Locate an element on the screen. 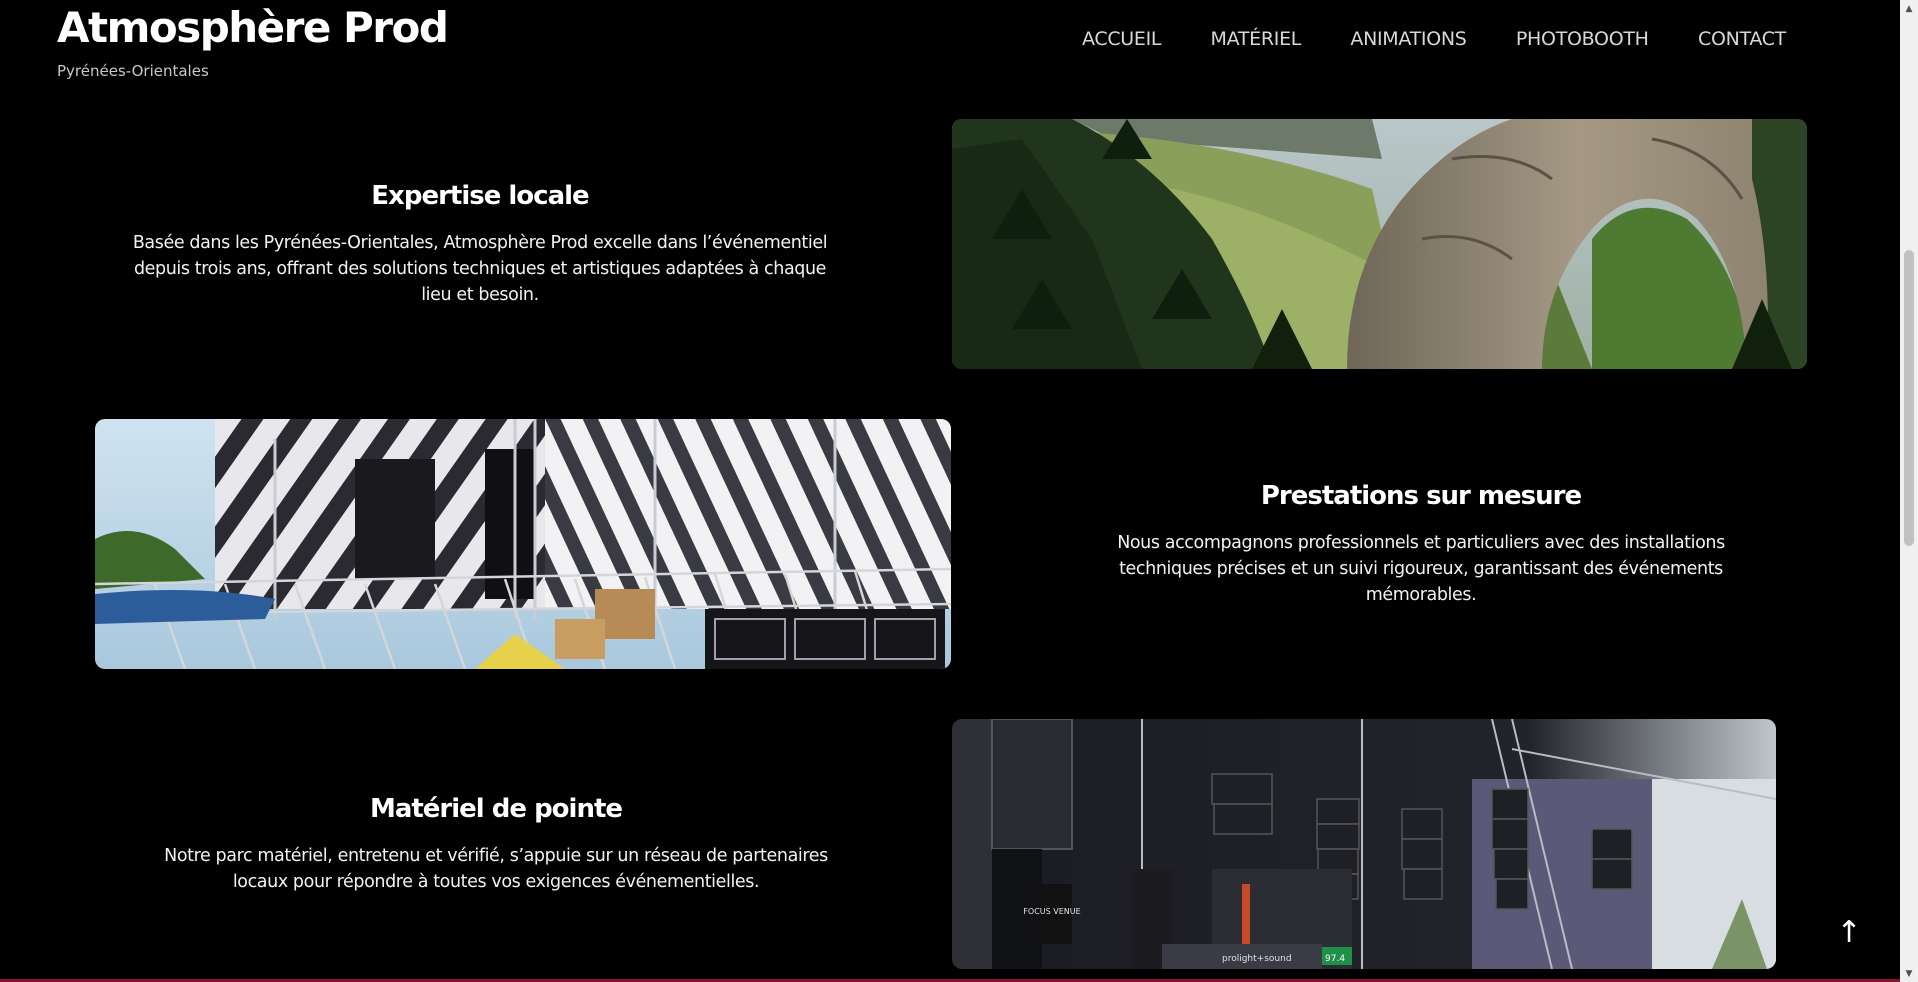 This screenshot has width=1918, height=982. stage-construction-photo is located at coordinates (523, 544).